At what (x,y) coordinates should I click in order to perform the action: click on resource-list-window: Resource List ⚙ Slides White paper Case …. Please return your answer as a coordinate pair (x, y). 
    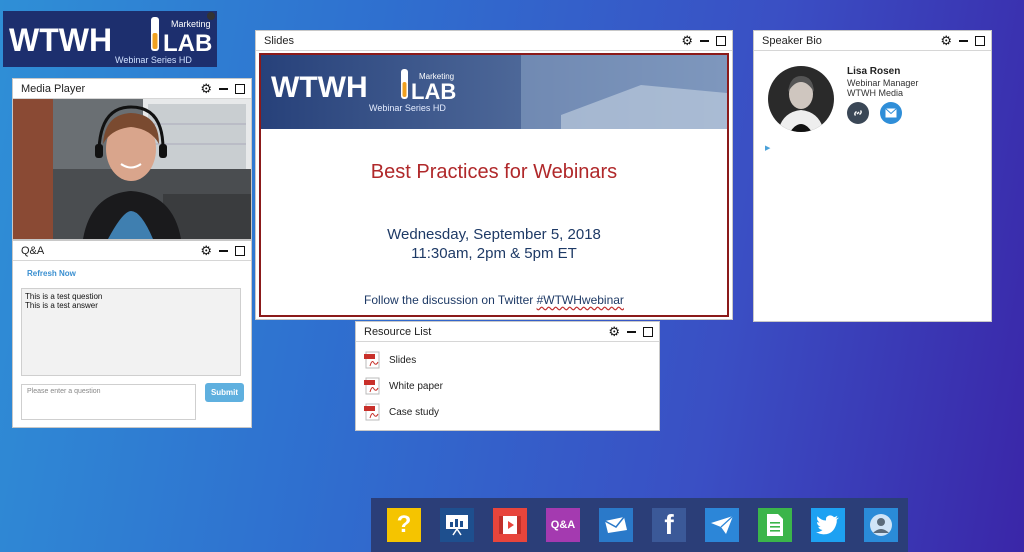
    Looking at the image, I should click on (507, 376).